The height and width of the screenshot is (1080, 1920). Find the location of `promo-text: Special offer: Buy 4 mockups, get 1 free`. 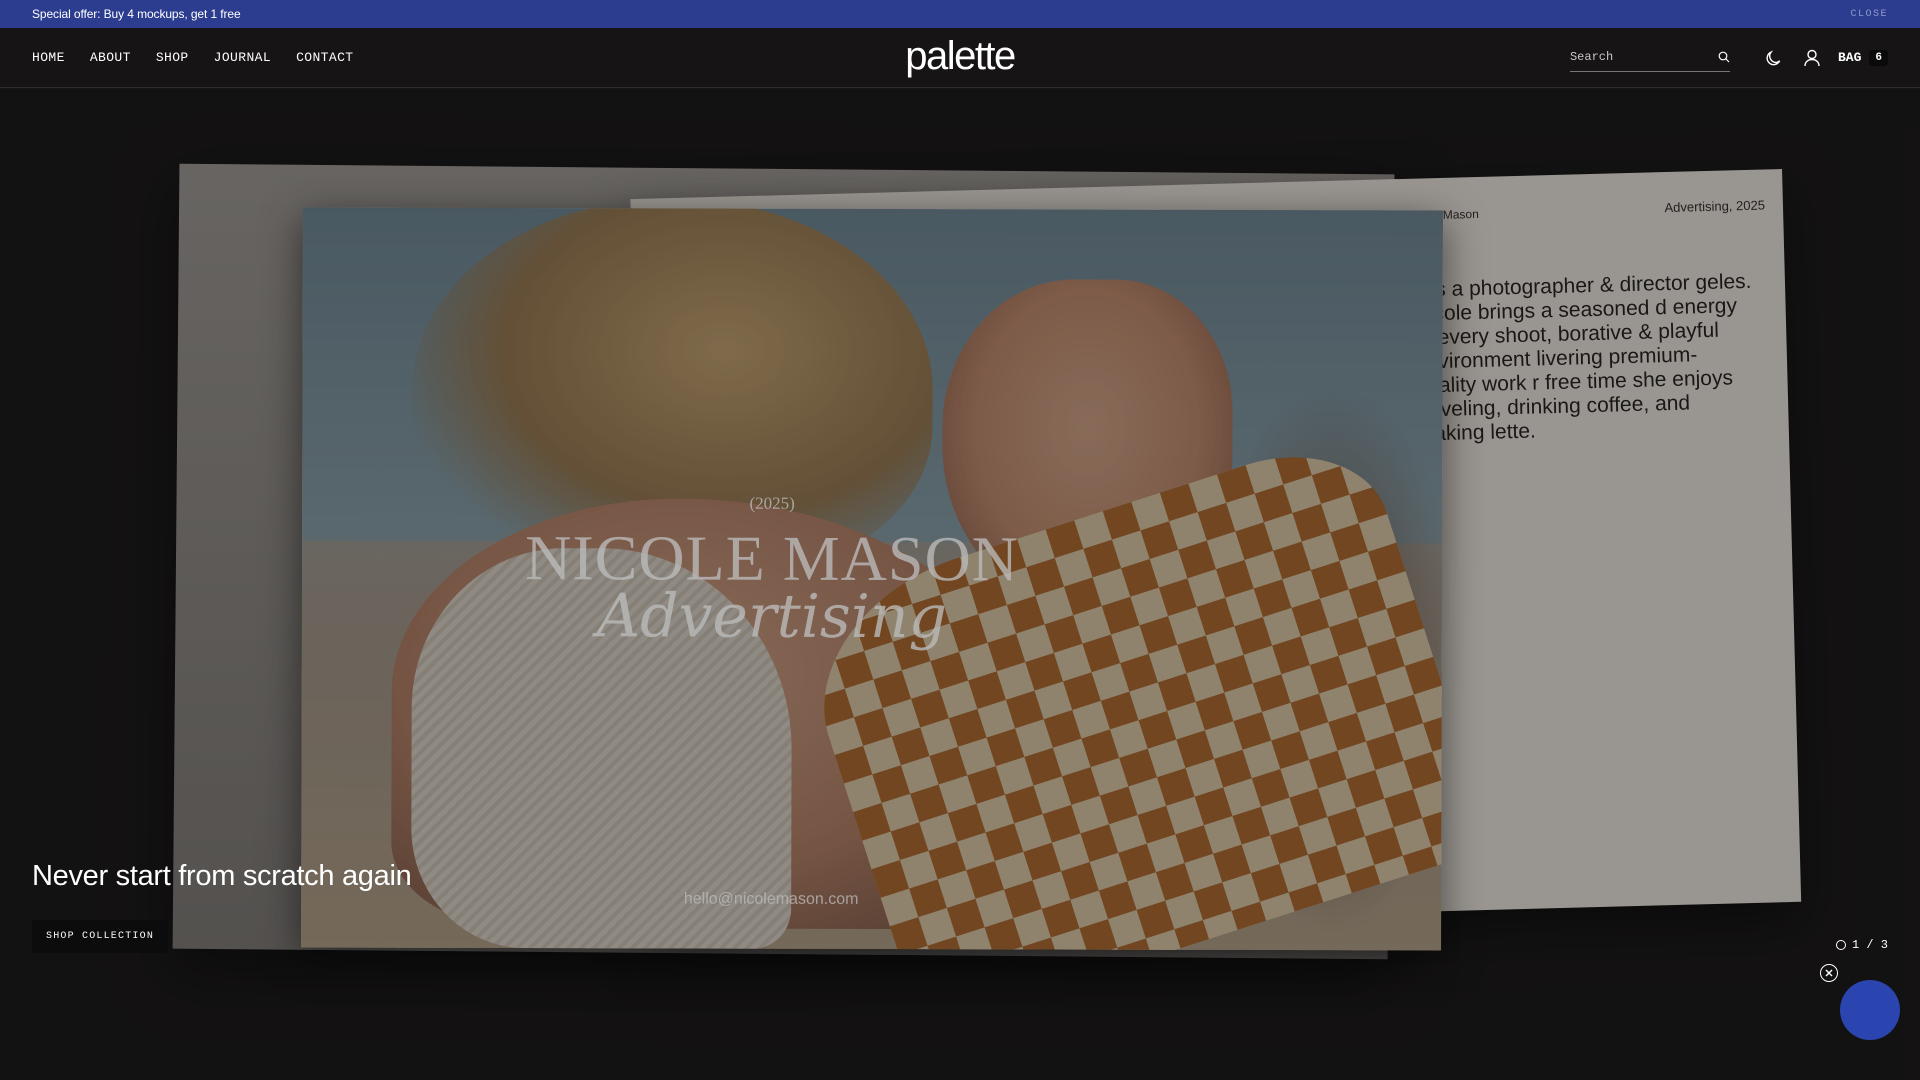

promo-text: Special offer: Buy 4 mockups, get 1 free is located at coordinates (136, 14).